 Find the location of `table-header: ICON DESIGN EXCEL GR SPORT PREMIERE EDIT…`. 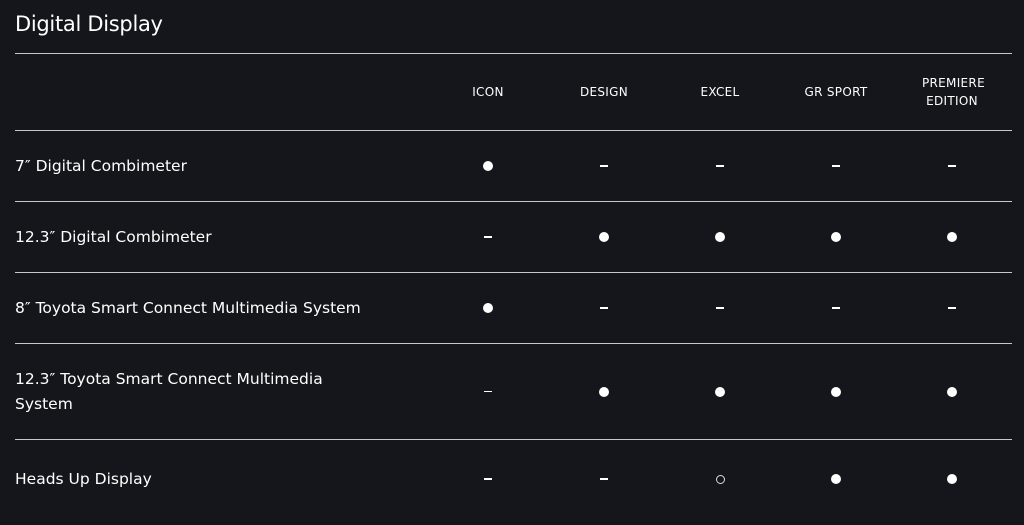

table-header: ICON DESIGN EXCEL GR SPORT PREMIERE EDIT… is located at coordinates (513, 91).